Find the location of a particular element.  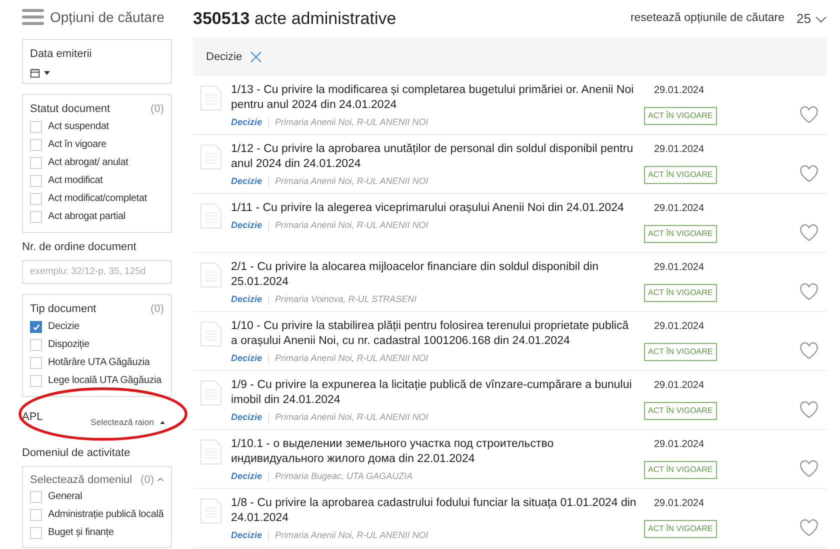

sidebar-title: Opțiuni de căutare is located at coordinates (107, 17).